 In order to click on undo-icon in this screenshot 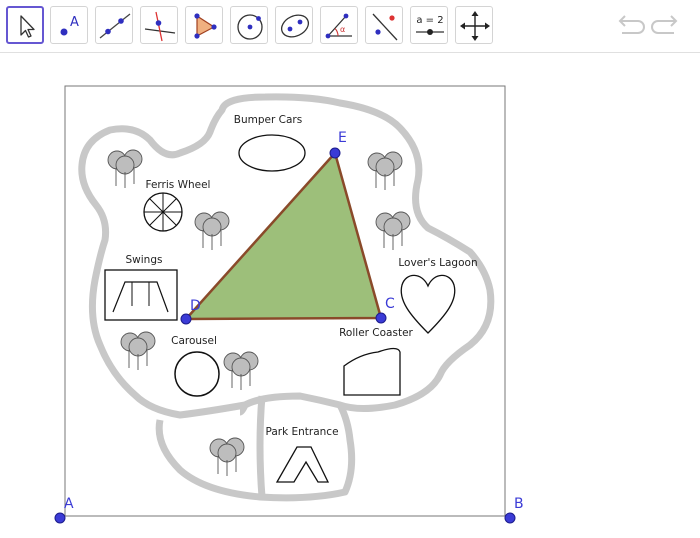, I will do `click(631, 24)`.